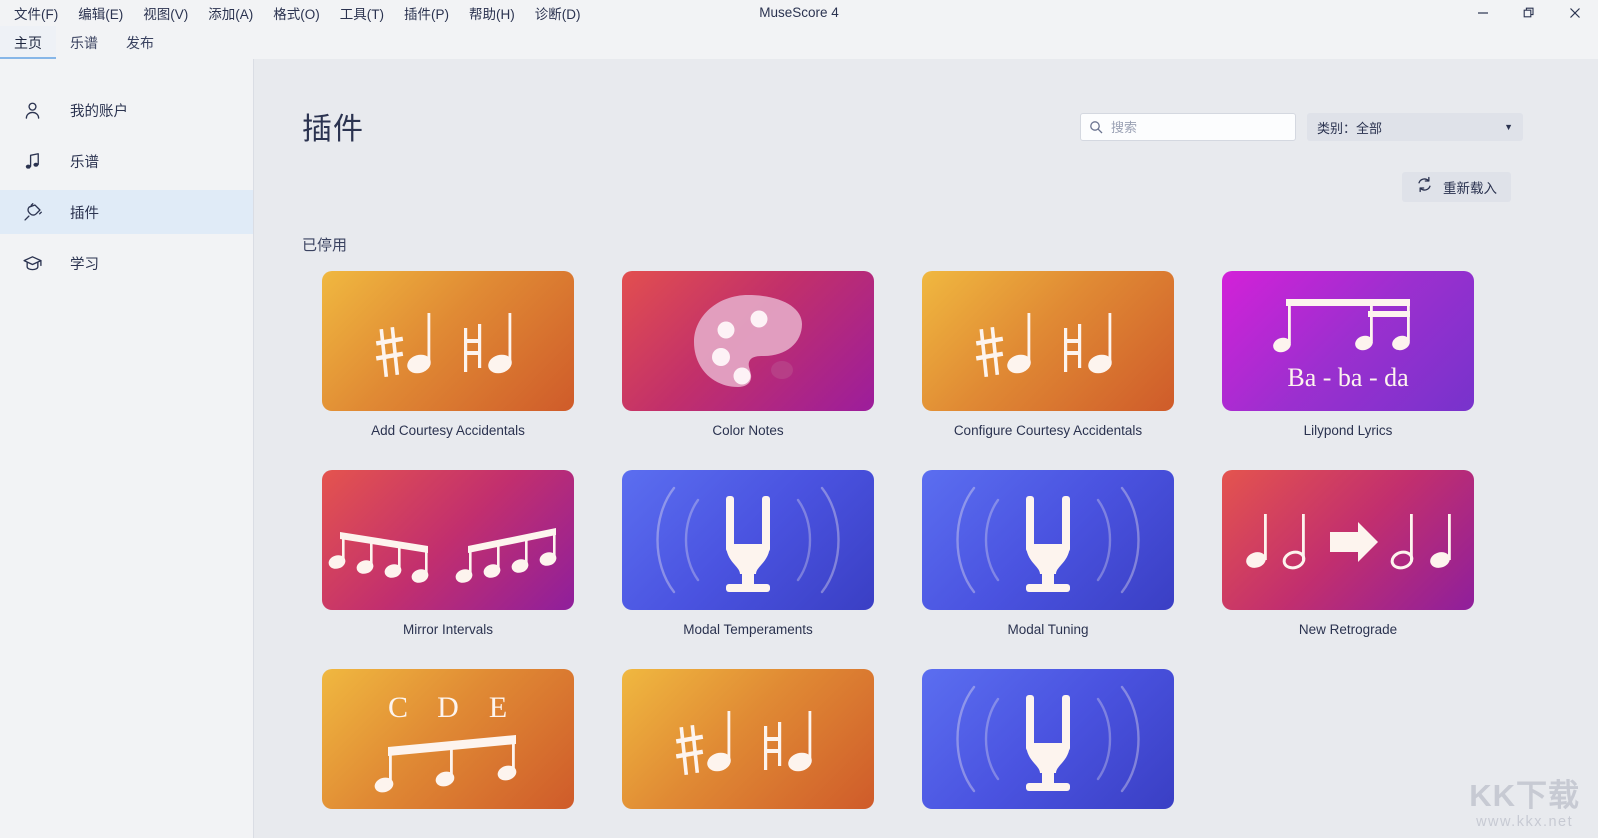 The image size is (1598, 838). What do you see at coordinates (325, 245) in the screenshot?
I see `section-title: 已停用` at bounding box center [325, 245].